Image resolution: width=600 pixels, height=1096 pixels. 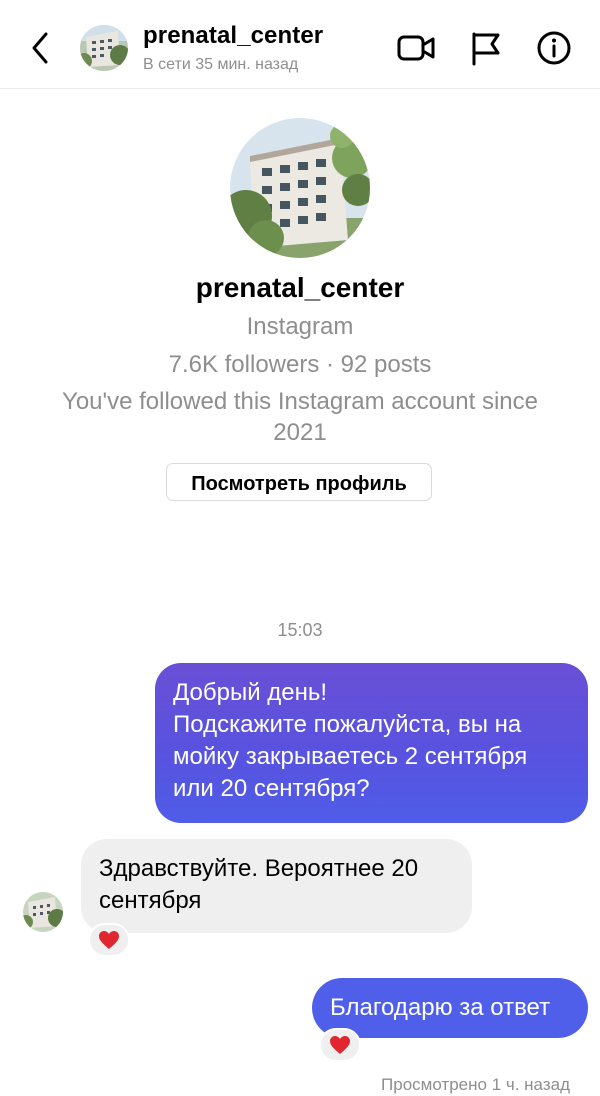 What do you see at coordinates (486, 48) in the screenshot?
I see `flag-icon` at bounding box center [486, 48].